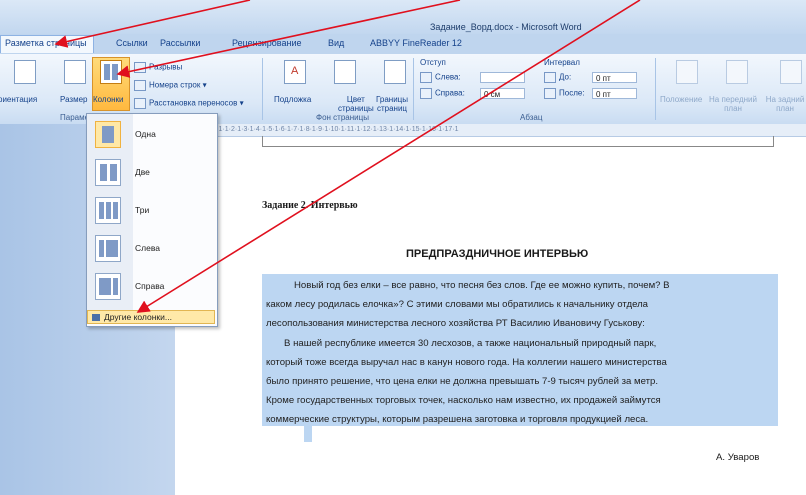 This screenshot has height=495, width=806. I want to click on columns-button: Колонки, so click(108, 99).